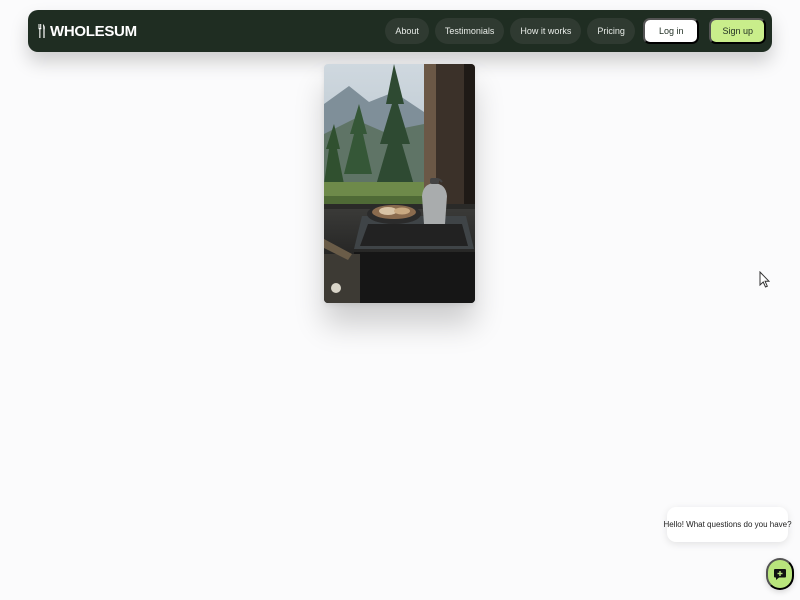  What do you see at coordinates (93, 31) in the screenshot?
I see `brand-name: WHOLESUM` at bounding box center [93, 31].